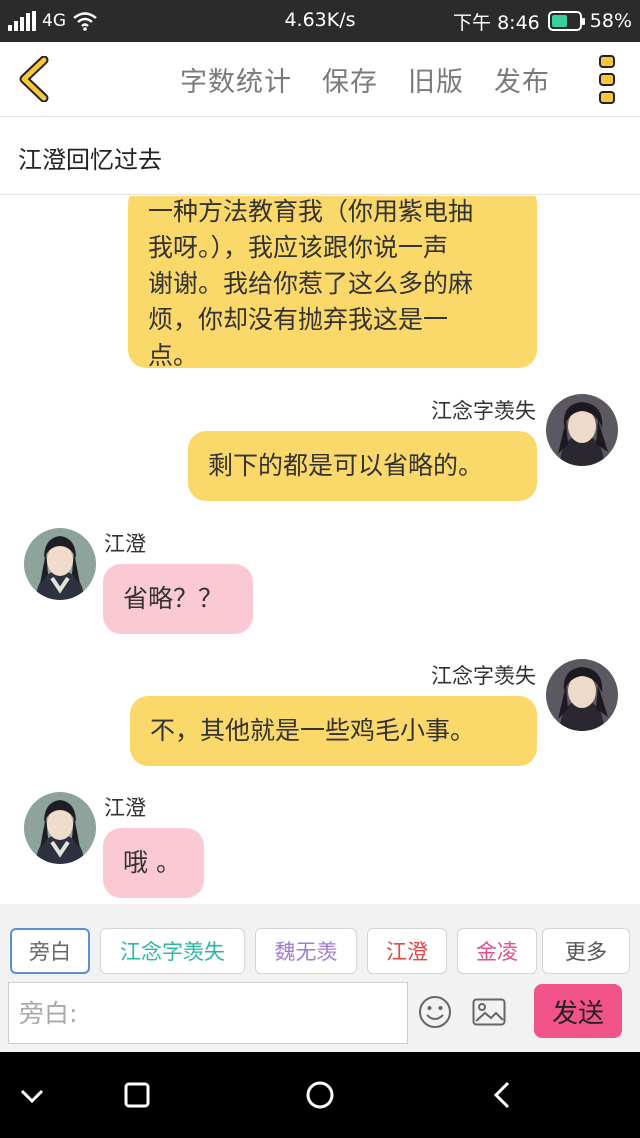  I want to click on chevron-left-icon, so click(34, 79).